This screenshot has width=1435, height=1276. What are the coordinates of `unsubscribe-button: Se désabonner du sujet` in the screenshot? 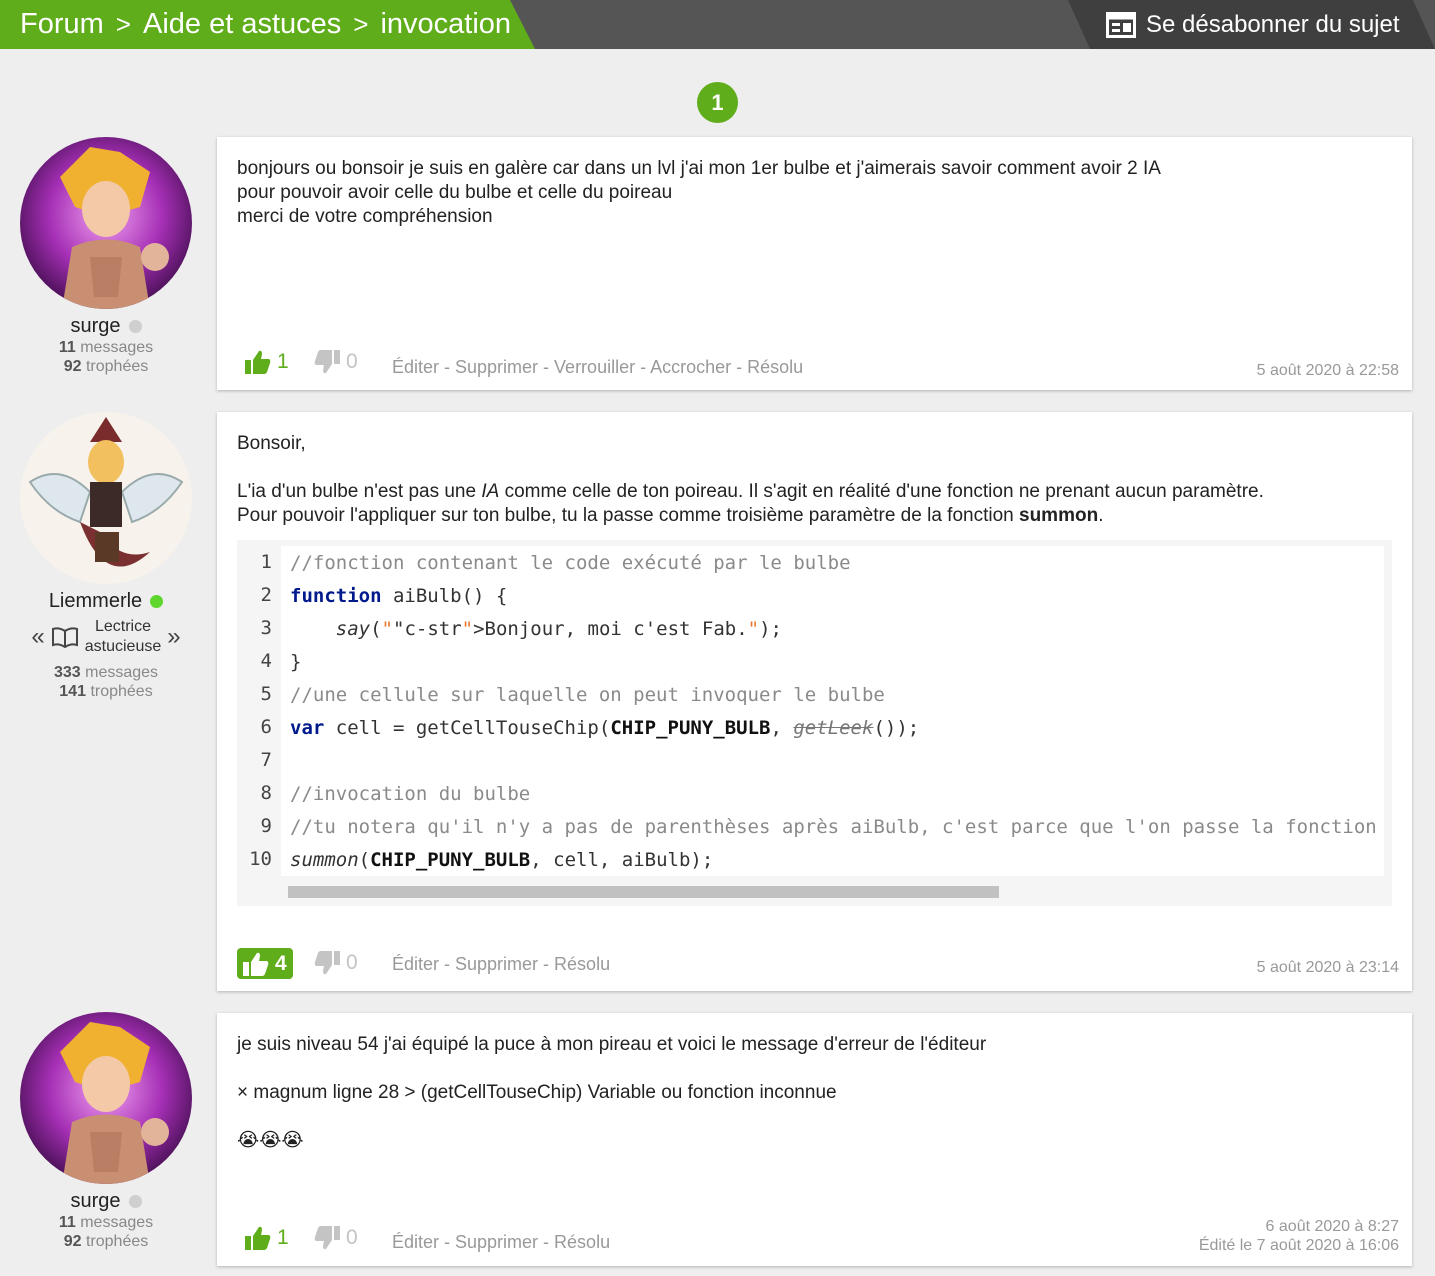 It's located at (1251, 24).